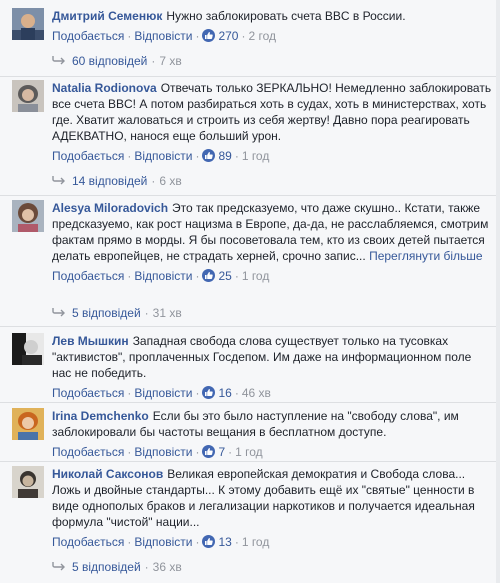 The image size is (500, 583). I want to click on comment-author-link: Irina Demchenko, so click(100, 416).